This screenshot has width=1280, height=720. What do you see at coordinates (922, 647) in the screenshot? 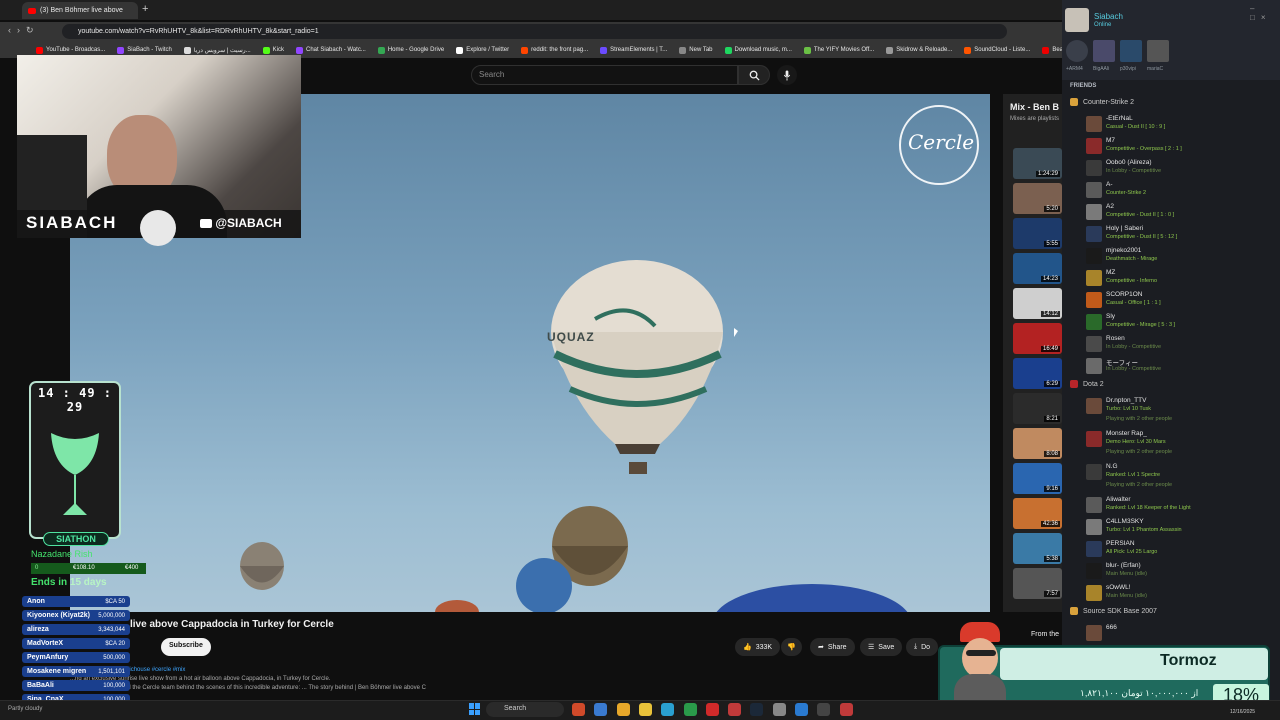
I see `download-button: ⤓ Do` at bounding box center [922, 647].